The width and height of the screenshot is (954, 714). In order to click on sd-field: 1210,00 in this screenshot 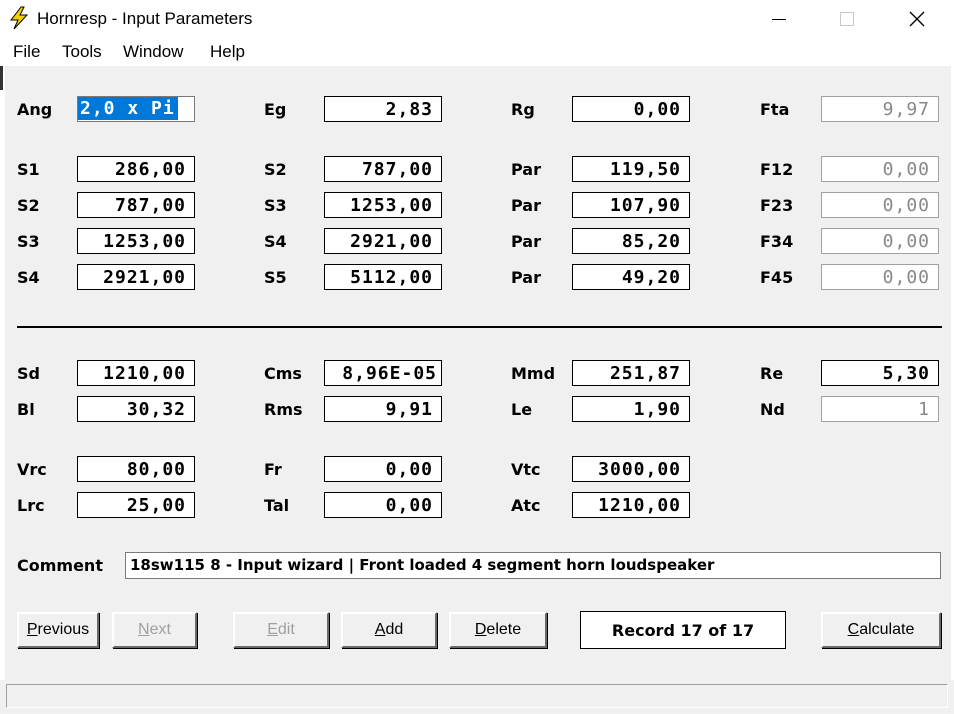, I will do `click(136, 373)`.